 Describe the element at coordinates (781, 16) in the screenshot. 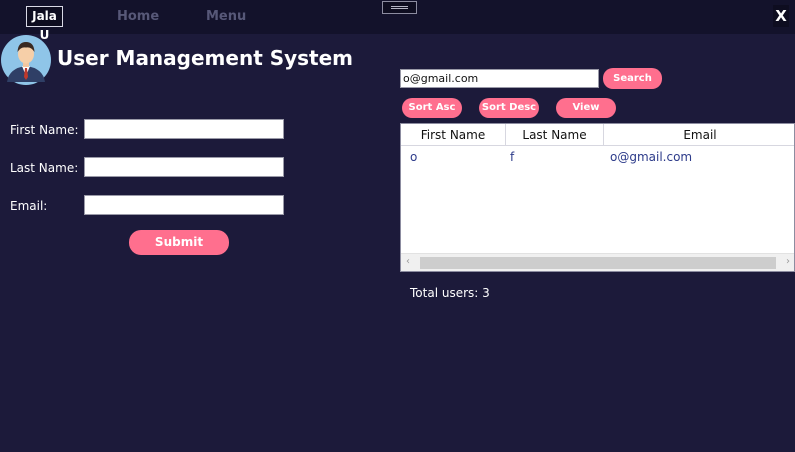

I see `close-button: X` at that location.